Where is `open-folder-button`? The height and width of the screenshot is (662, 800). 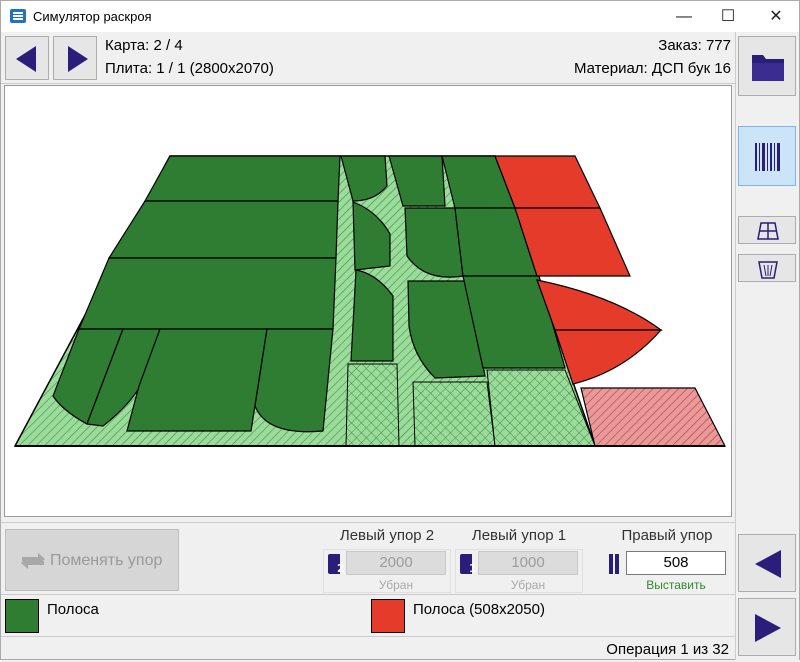 open-folder-button is located at coordinates (767, 66).